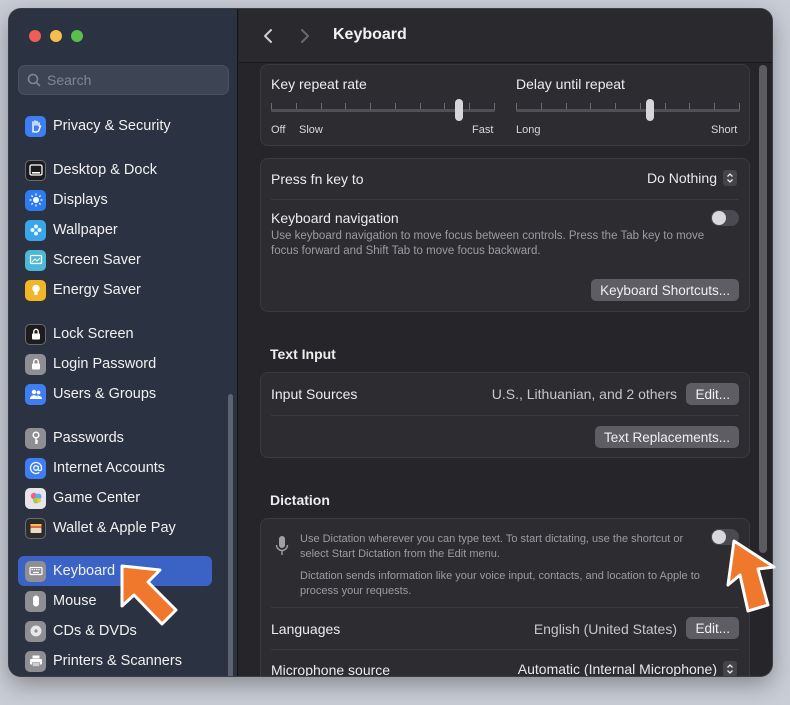 This screenshot has width=790, height=705. I want to click on hand-icon, so click(35, 126).